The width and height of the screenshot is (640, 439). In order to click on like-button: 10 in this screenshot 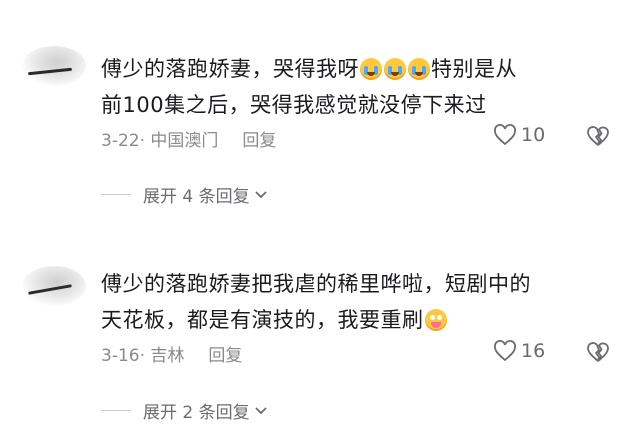, I will do `click(519, 135)`.